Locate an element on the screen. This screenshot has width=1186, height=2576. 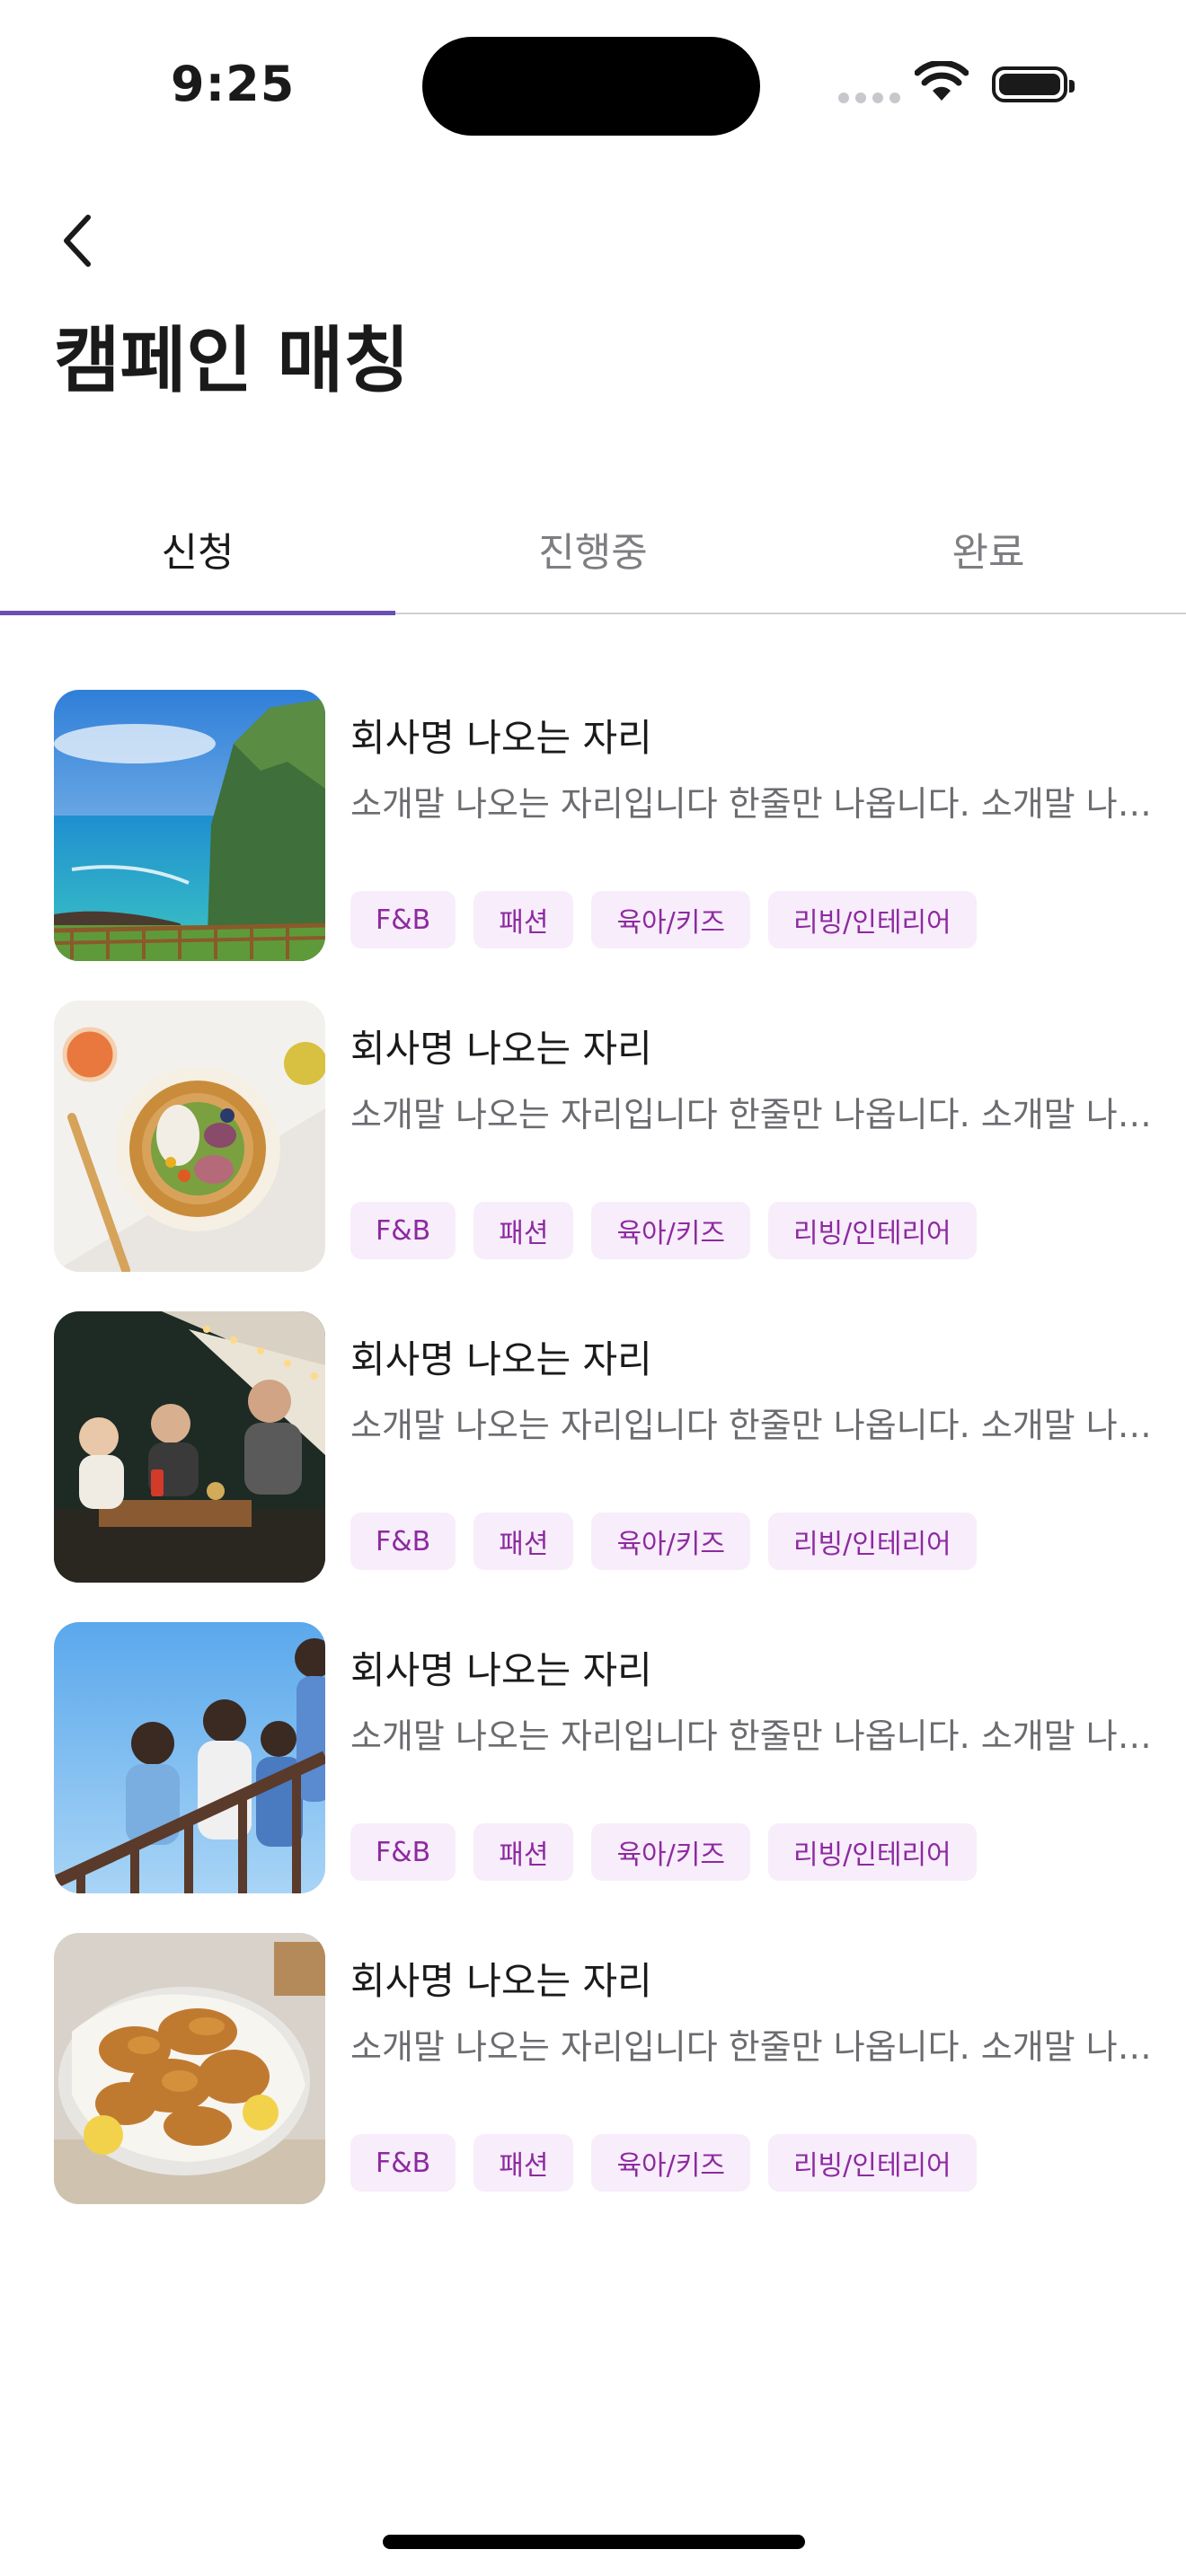
wifi-icon is located at coordinates (942, 82).